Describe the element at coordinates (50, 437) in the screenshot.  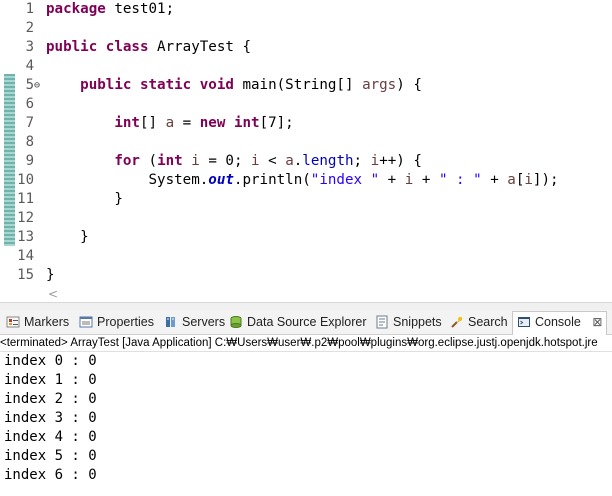
I see `console-line: index 4 : 0` at that location.